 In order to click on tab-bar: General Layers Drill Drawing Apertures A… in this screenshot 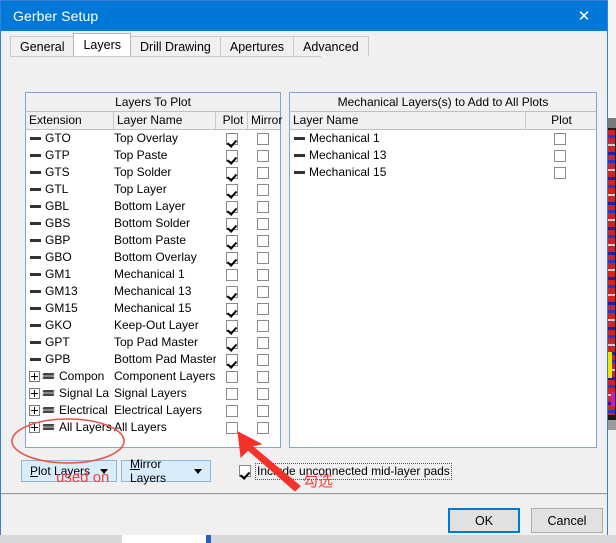, I will do `click(189, 44)`.